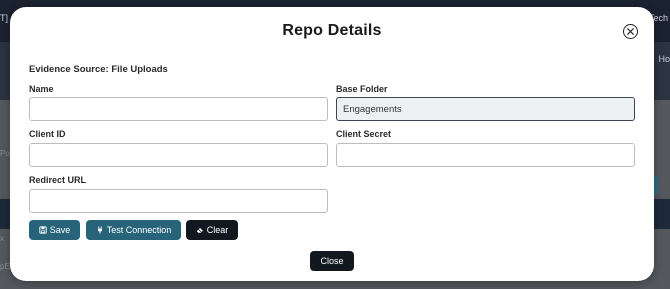 The image size is (670, 289). I want to click on client-id-label: Client ID, so click(47, 134).